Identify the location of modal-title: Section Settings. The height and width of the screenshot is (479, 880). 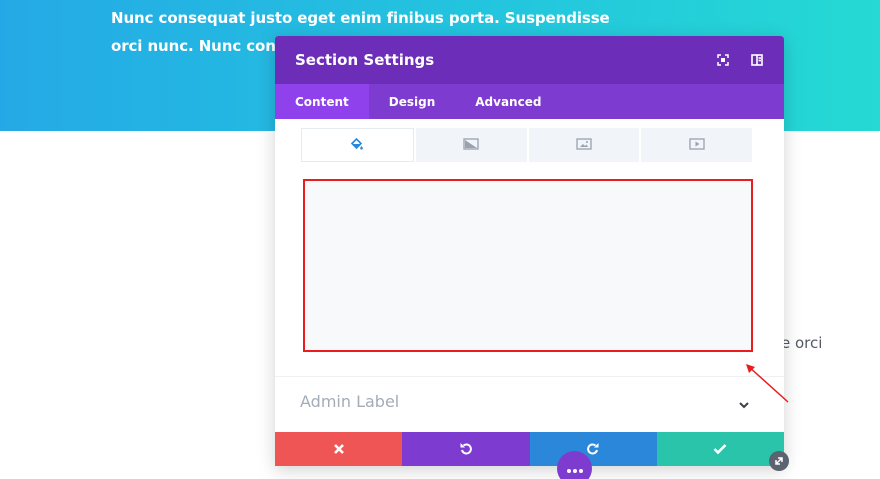
(365, 60).